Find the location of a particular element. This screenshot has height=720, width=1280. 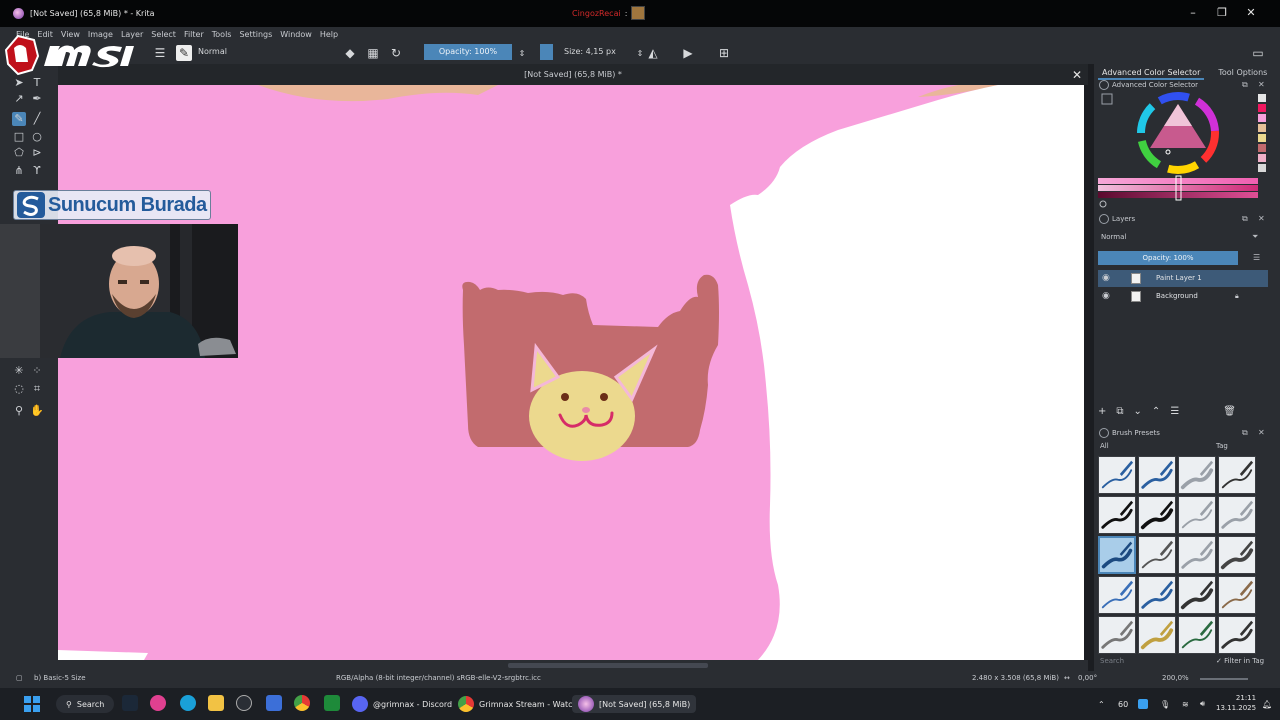

document-tab: [Not Saved] (65,8 MiB) * is located at coordinates (573, 74).